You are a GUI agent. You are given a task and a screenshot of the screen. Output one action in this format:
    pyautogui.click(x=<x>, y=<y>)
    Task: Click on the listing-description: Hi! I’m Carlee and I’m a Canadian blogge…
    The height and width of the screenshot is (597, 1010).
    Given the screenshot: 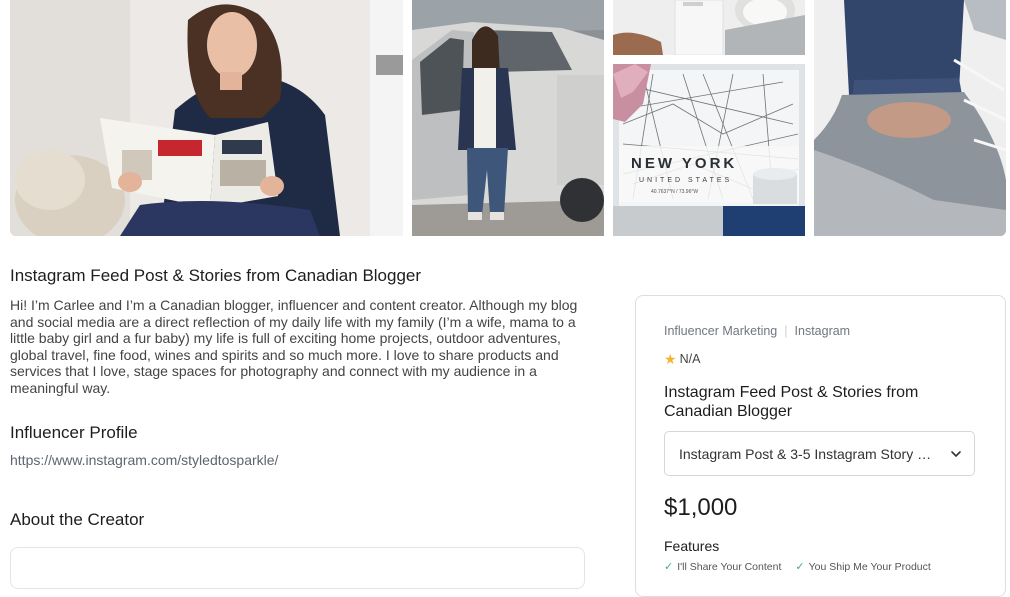 What is the action you would take?
    pyautogui.click(x=294, y=346)
    